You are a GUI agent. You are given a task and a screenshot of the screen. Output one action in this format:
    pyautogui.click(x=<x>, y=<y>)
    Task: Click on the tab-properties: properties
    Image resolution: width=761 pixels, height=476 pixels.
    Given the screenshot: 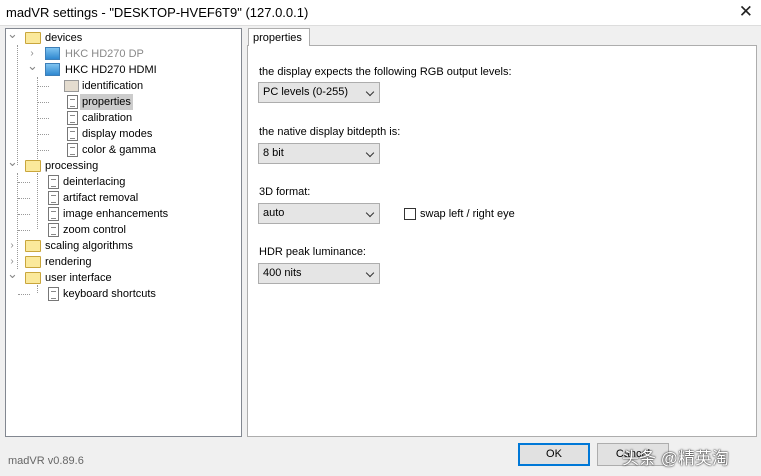 What is the action you would take?
    pyautogui.click(x=279, y=37)
    